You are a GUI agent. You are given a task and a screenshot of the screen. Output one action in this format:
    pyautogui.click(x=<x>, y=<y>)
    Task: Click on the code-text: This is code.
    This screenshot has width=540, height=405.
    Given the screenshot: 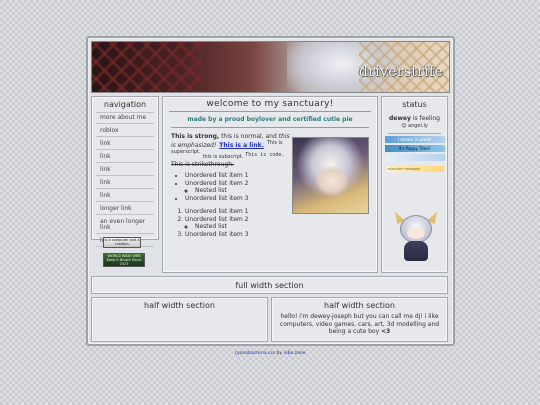 What is the action you would take?
    pyautogui.click(x=265, y=155)
    